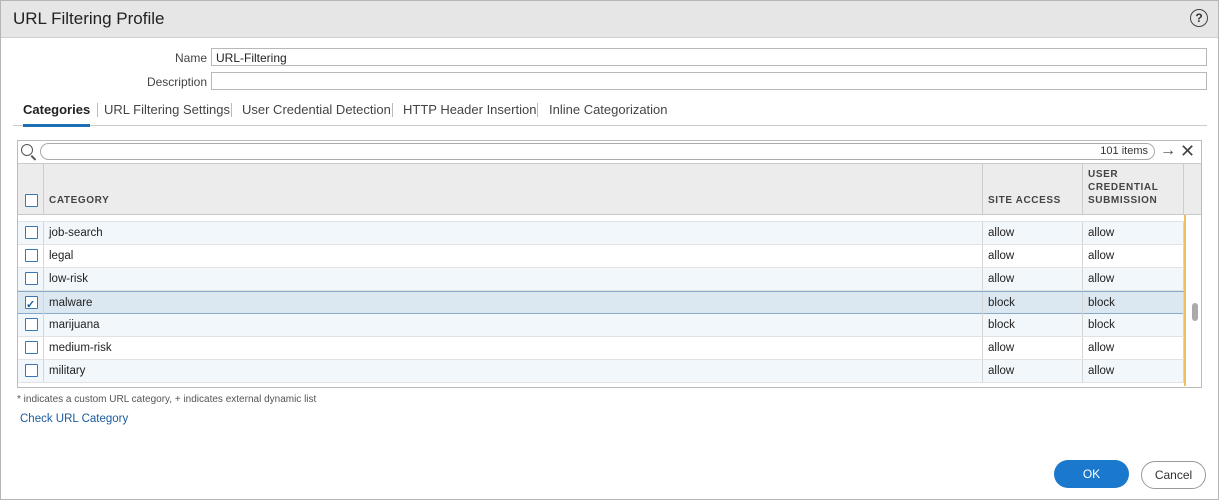 This screenshot has height=500, width=1219. I want to click on header-user-credential-line: SUBMISSION, so click(1123, 200).